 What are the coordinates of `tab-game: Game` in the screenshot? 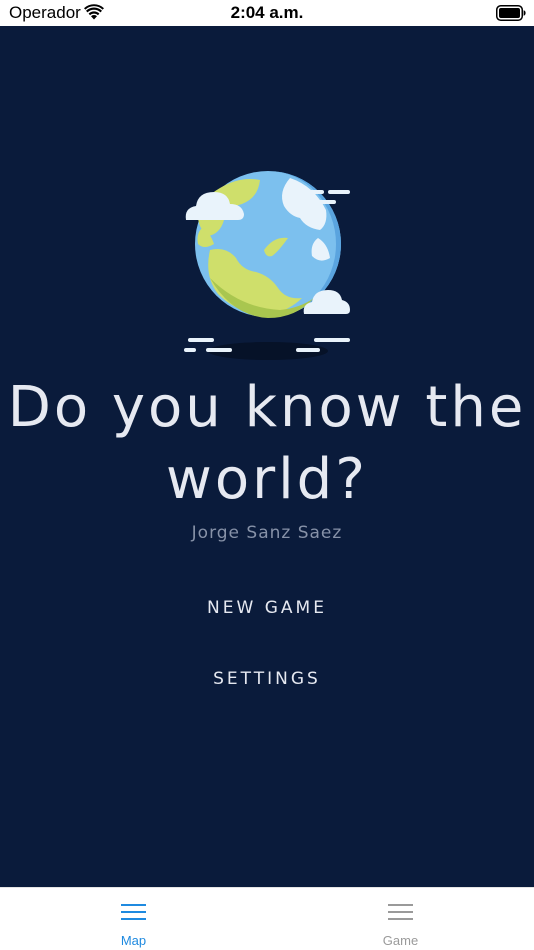 It's located at (400, 919).